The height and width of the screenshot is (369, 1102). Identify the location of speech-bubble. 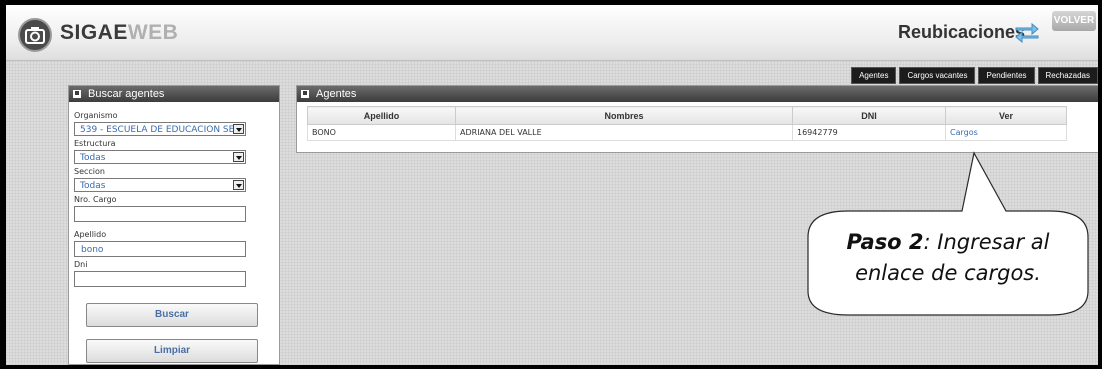
(948, 233).